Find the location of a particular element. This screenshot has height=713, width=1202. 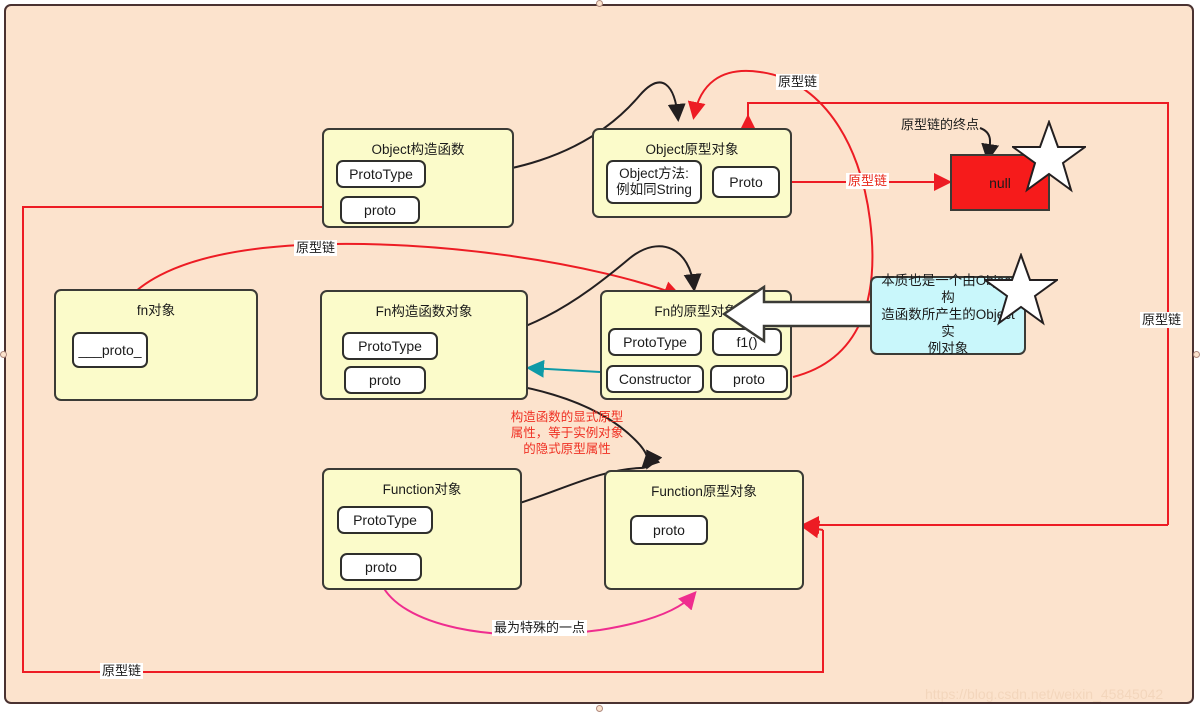

note-line-3: 例对象 is located at coordinates (948, 348).